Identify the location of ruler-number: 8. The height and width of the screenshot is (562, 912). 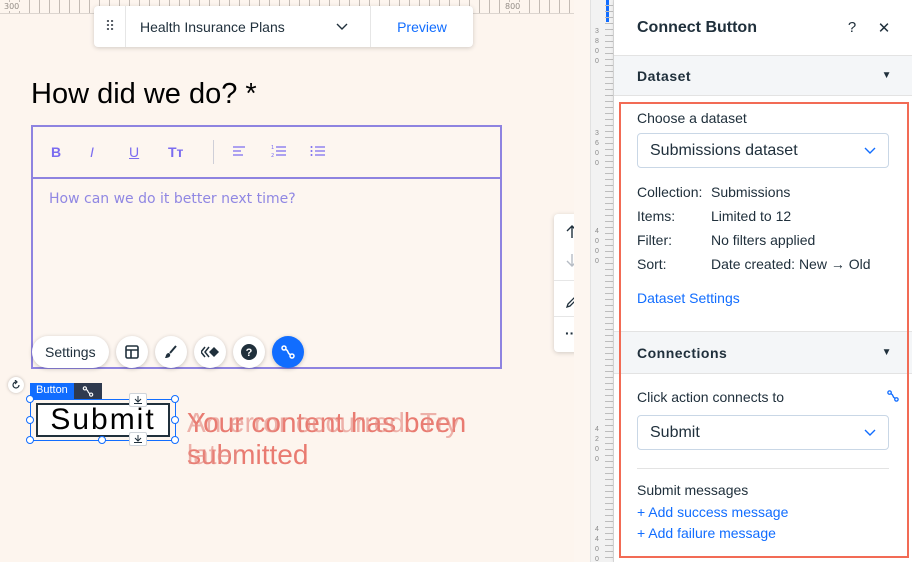
(597, 41).